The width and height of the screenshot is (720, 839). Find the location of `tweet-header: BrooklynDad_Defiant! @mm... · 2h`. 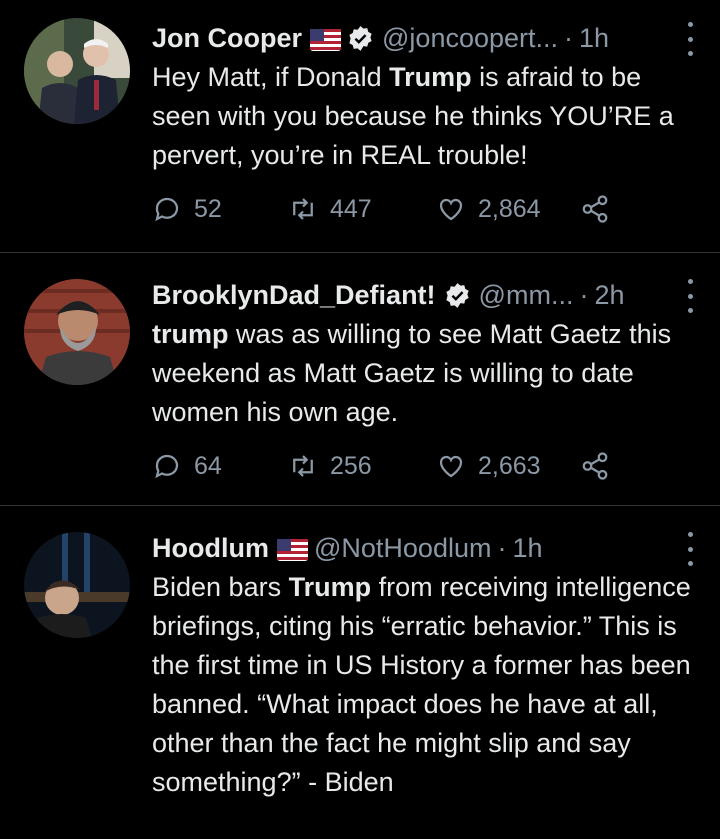

tweet-header: BrooklynDad_Defiant! @mm... · 2h is located at coordinates (426, 295).